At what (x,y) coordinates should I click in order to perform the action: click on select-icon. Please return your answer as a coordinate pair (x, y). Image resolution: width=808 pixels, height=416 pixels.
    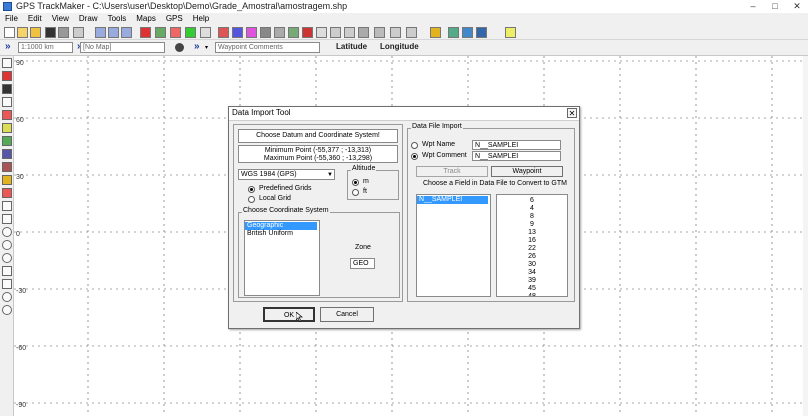
    Looking at the image, I should click on (7, 102).